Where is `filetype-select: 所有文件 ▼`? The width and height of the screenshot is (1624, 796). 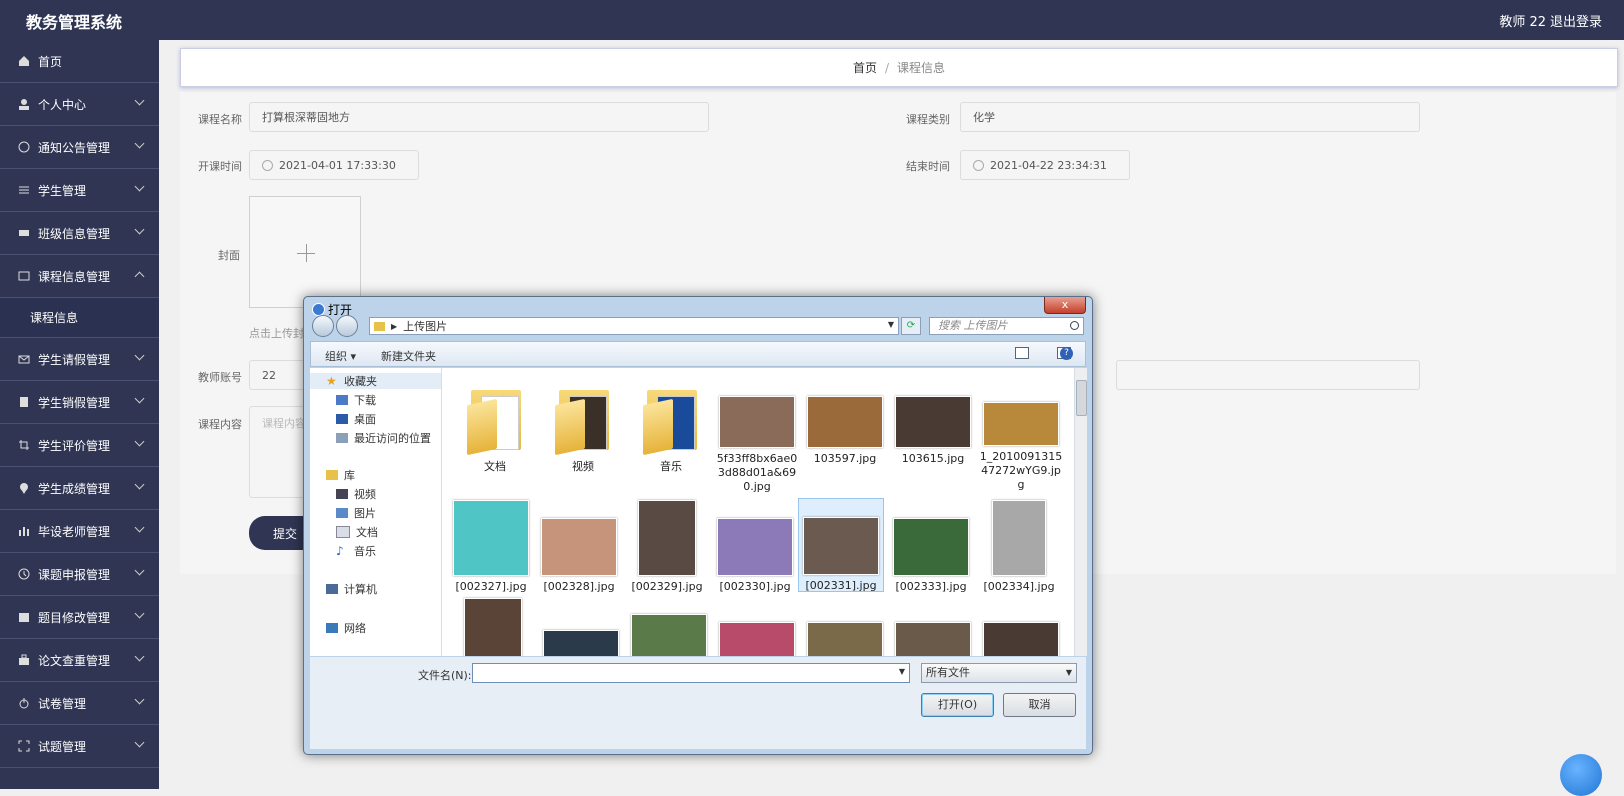 filetype-select: 所有文件 ▼ is located at coordinates (999, 673).